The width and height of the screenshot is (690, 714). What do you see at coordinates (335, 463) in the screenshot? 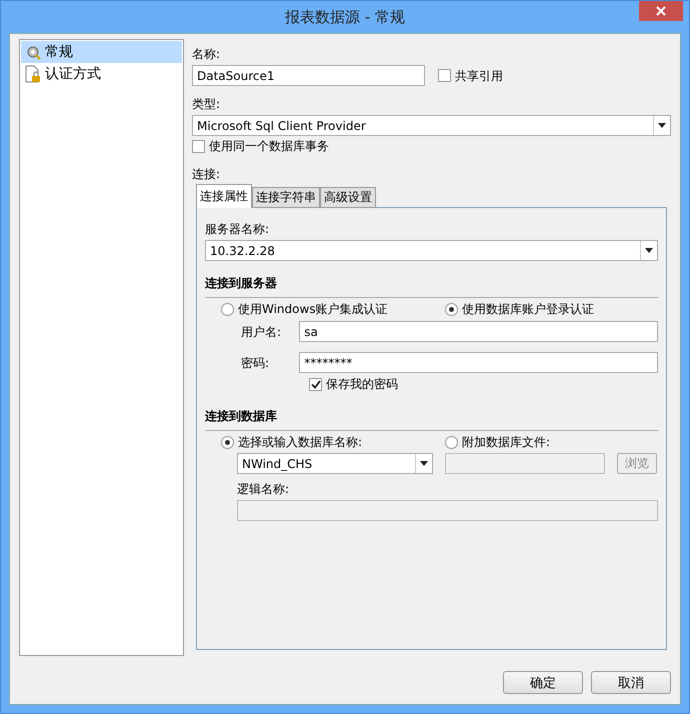
I see `database-dropdown: NWind_CHS` at bounding box center [335, 463].